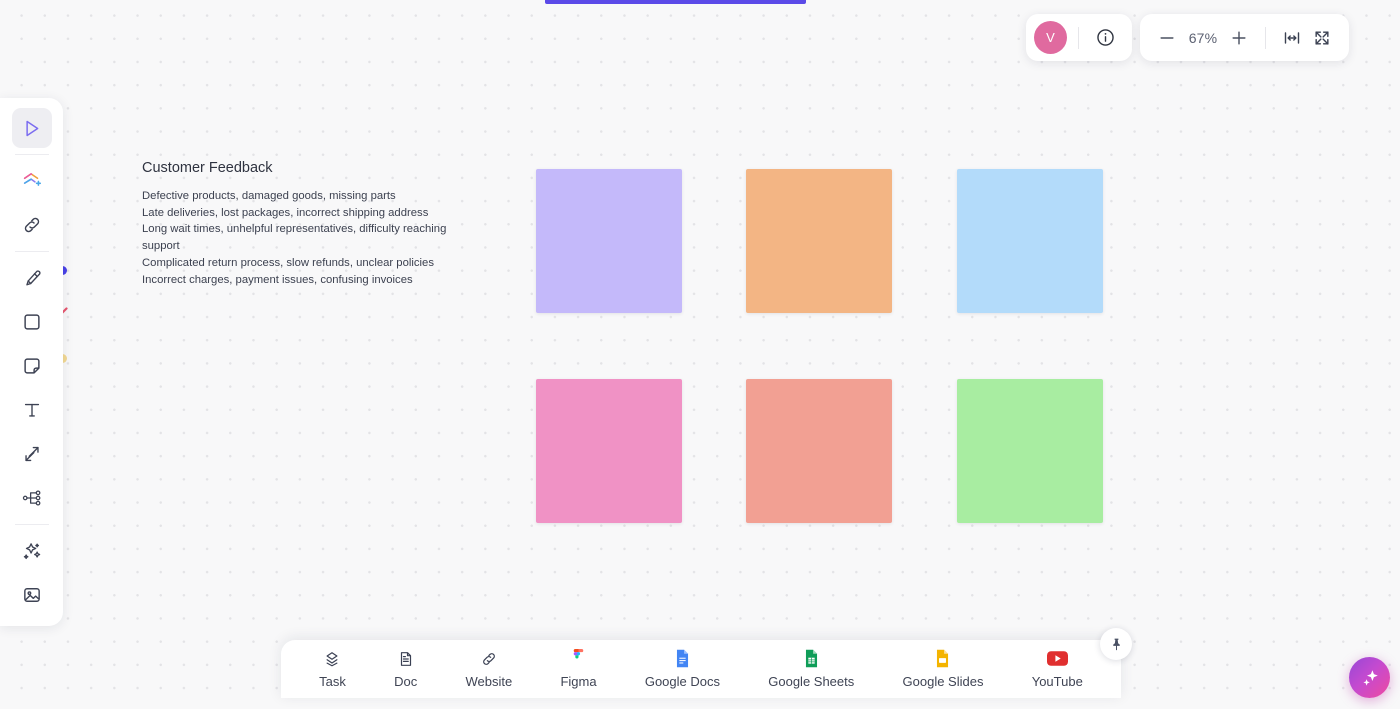  Describe the element at coordinates (819, 451) in the screenshot. I see `sticky-note-salmon` at that location.